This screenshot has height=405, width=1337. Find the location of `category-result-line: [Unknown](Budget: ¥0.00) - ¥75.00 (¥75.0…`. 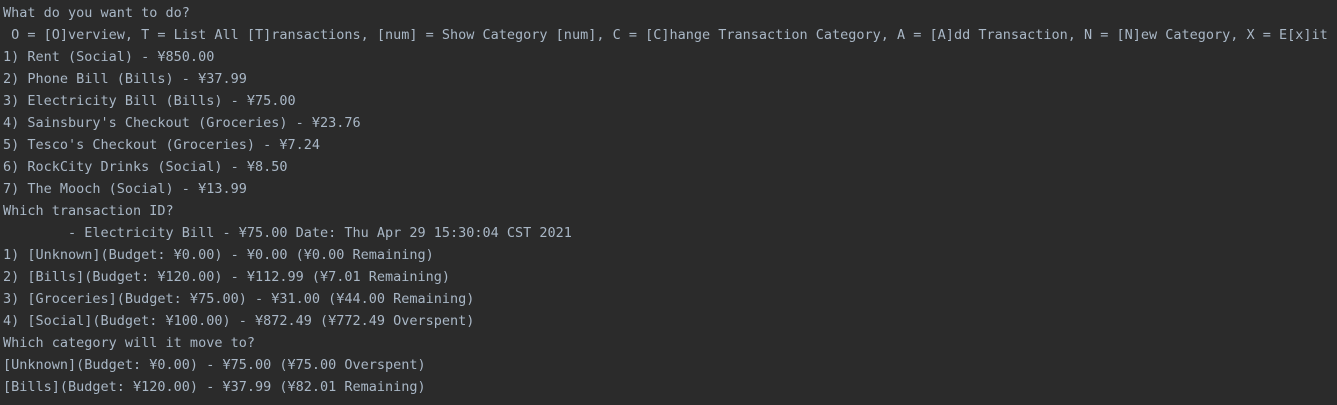

category-result-line: [Unknown](Budget: ¥0.00) - ¥75.00 (¥75.0… is located at coordinates (214, 365).